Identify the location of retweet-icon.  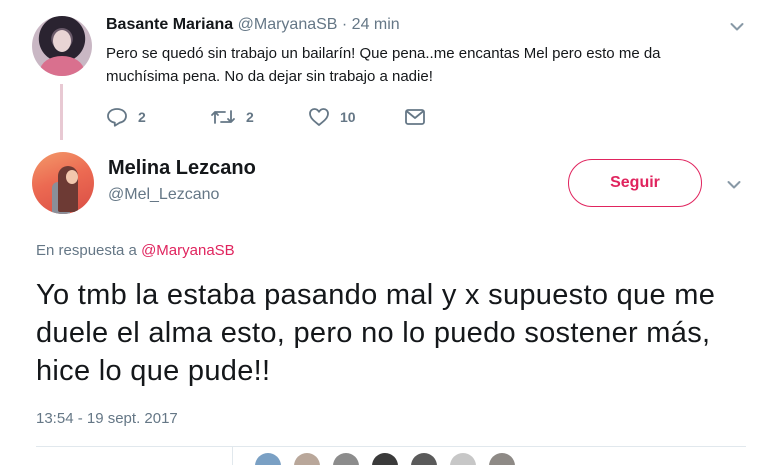
(228, 117).